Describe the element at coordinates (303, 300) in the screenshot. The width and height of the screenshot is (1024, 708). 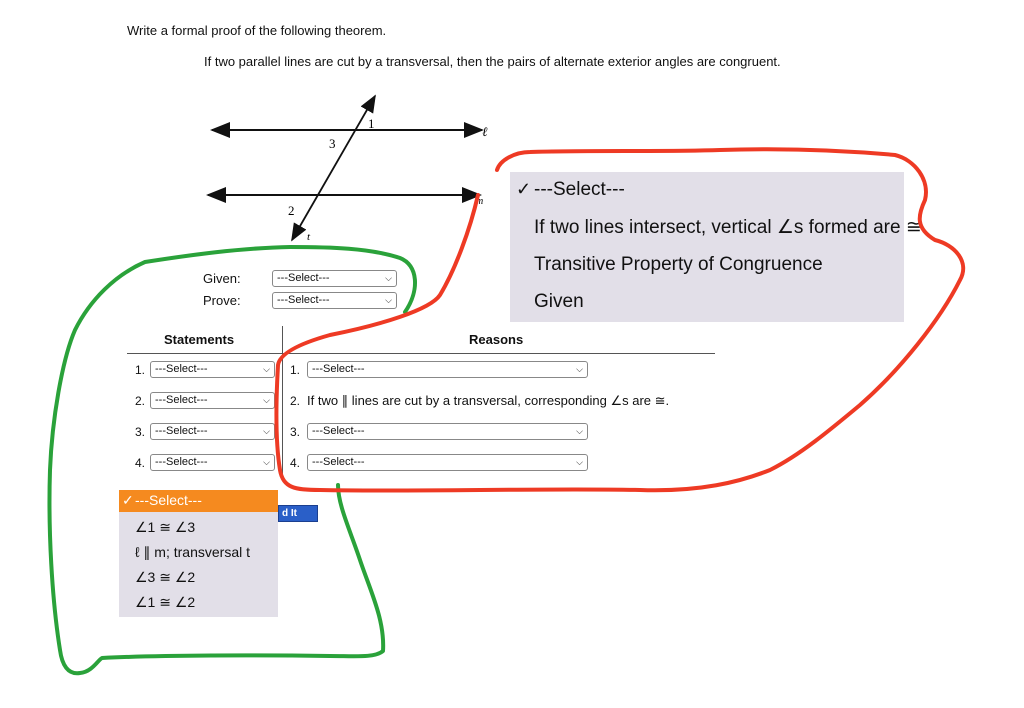
I see `prove-select-value: ---Select---` at that location.